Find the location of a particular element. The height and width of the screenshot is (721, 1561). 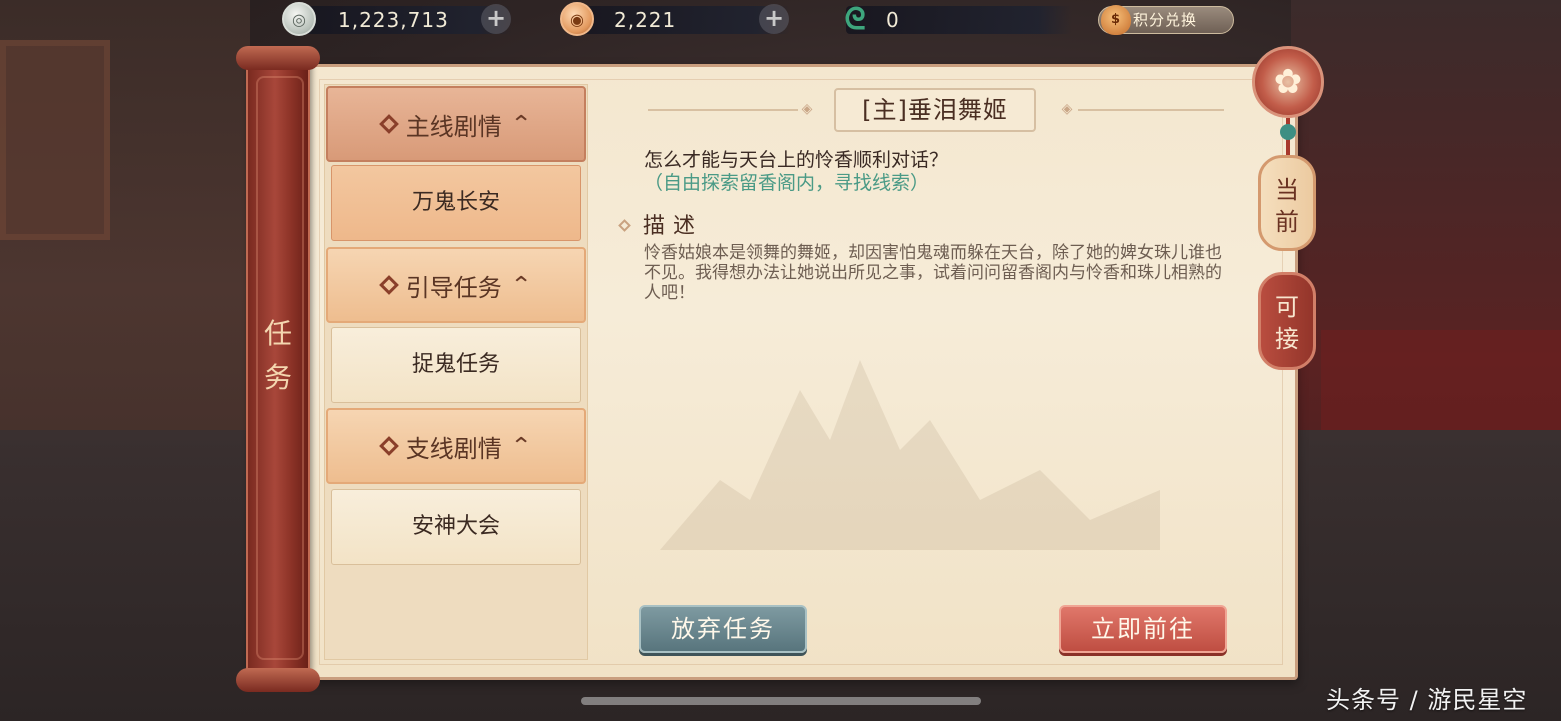

quest-question: 怎么才能与天台上的怜香顺利对话？ is located at coordinates (796, 160).